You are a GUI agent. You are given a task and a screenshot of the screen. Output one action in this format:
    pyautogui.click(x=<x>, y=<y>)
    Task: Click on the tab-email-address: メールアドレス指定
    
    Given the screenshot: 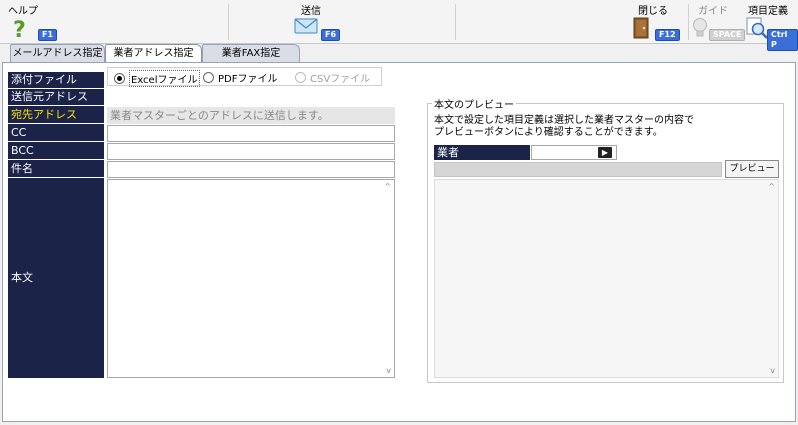 What is the action you would take?
    pyautogui.click(x=57, y=53)
    